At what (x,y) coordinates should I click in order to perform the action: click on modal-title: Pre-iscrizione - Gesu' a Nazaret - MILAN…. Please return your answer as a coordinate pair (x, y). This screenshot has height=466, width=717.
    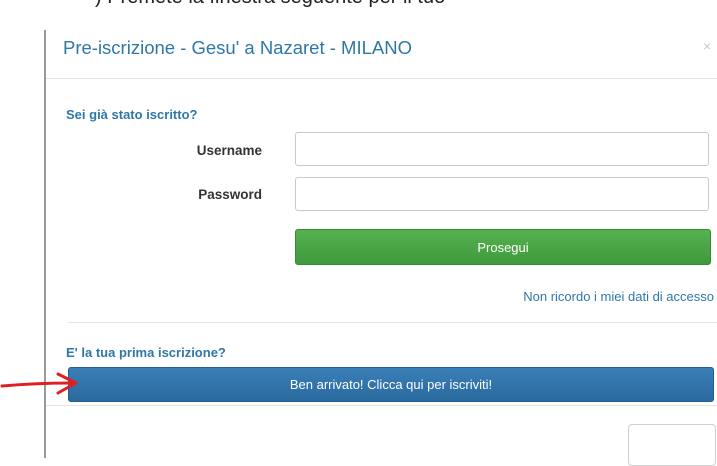
    Looking at the image, I should click on (237, 47).